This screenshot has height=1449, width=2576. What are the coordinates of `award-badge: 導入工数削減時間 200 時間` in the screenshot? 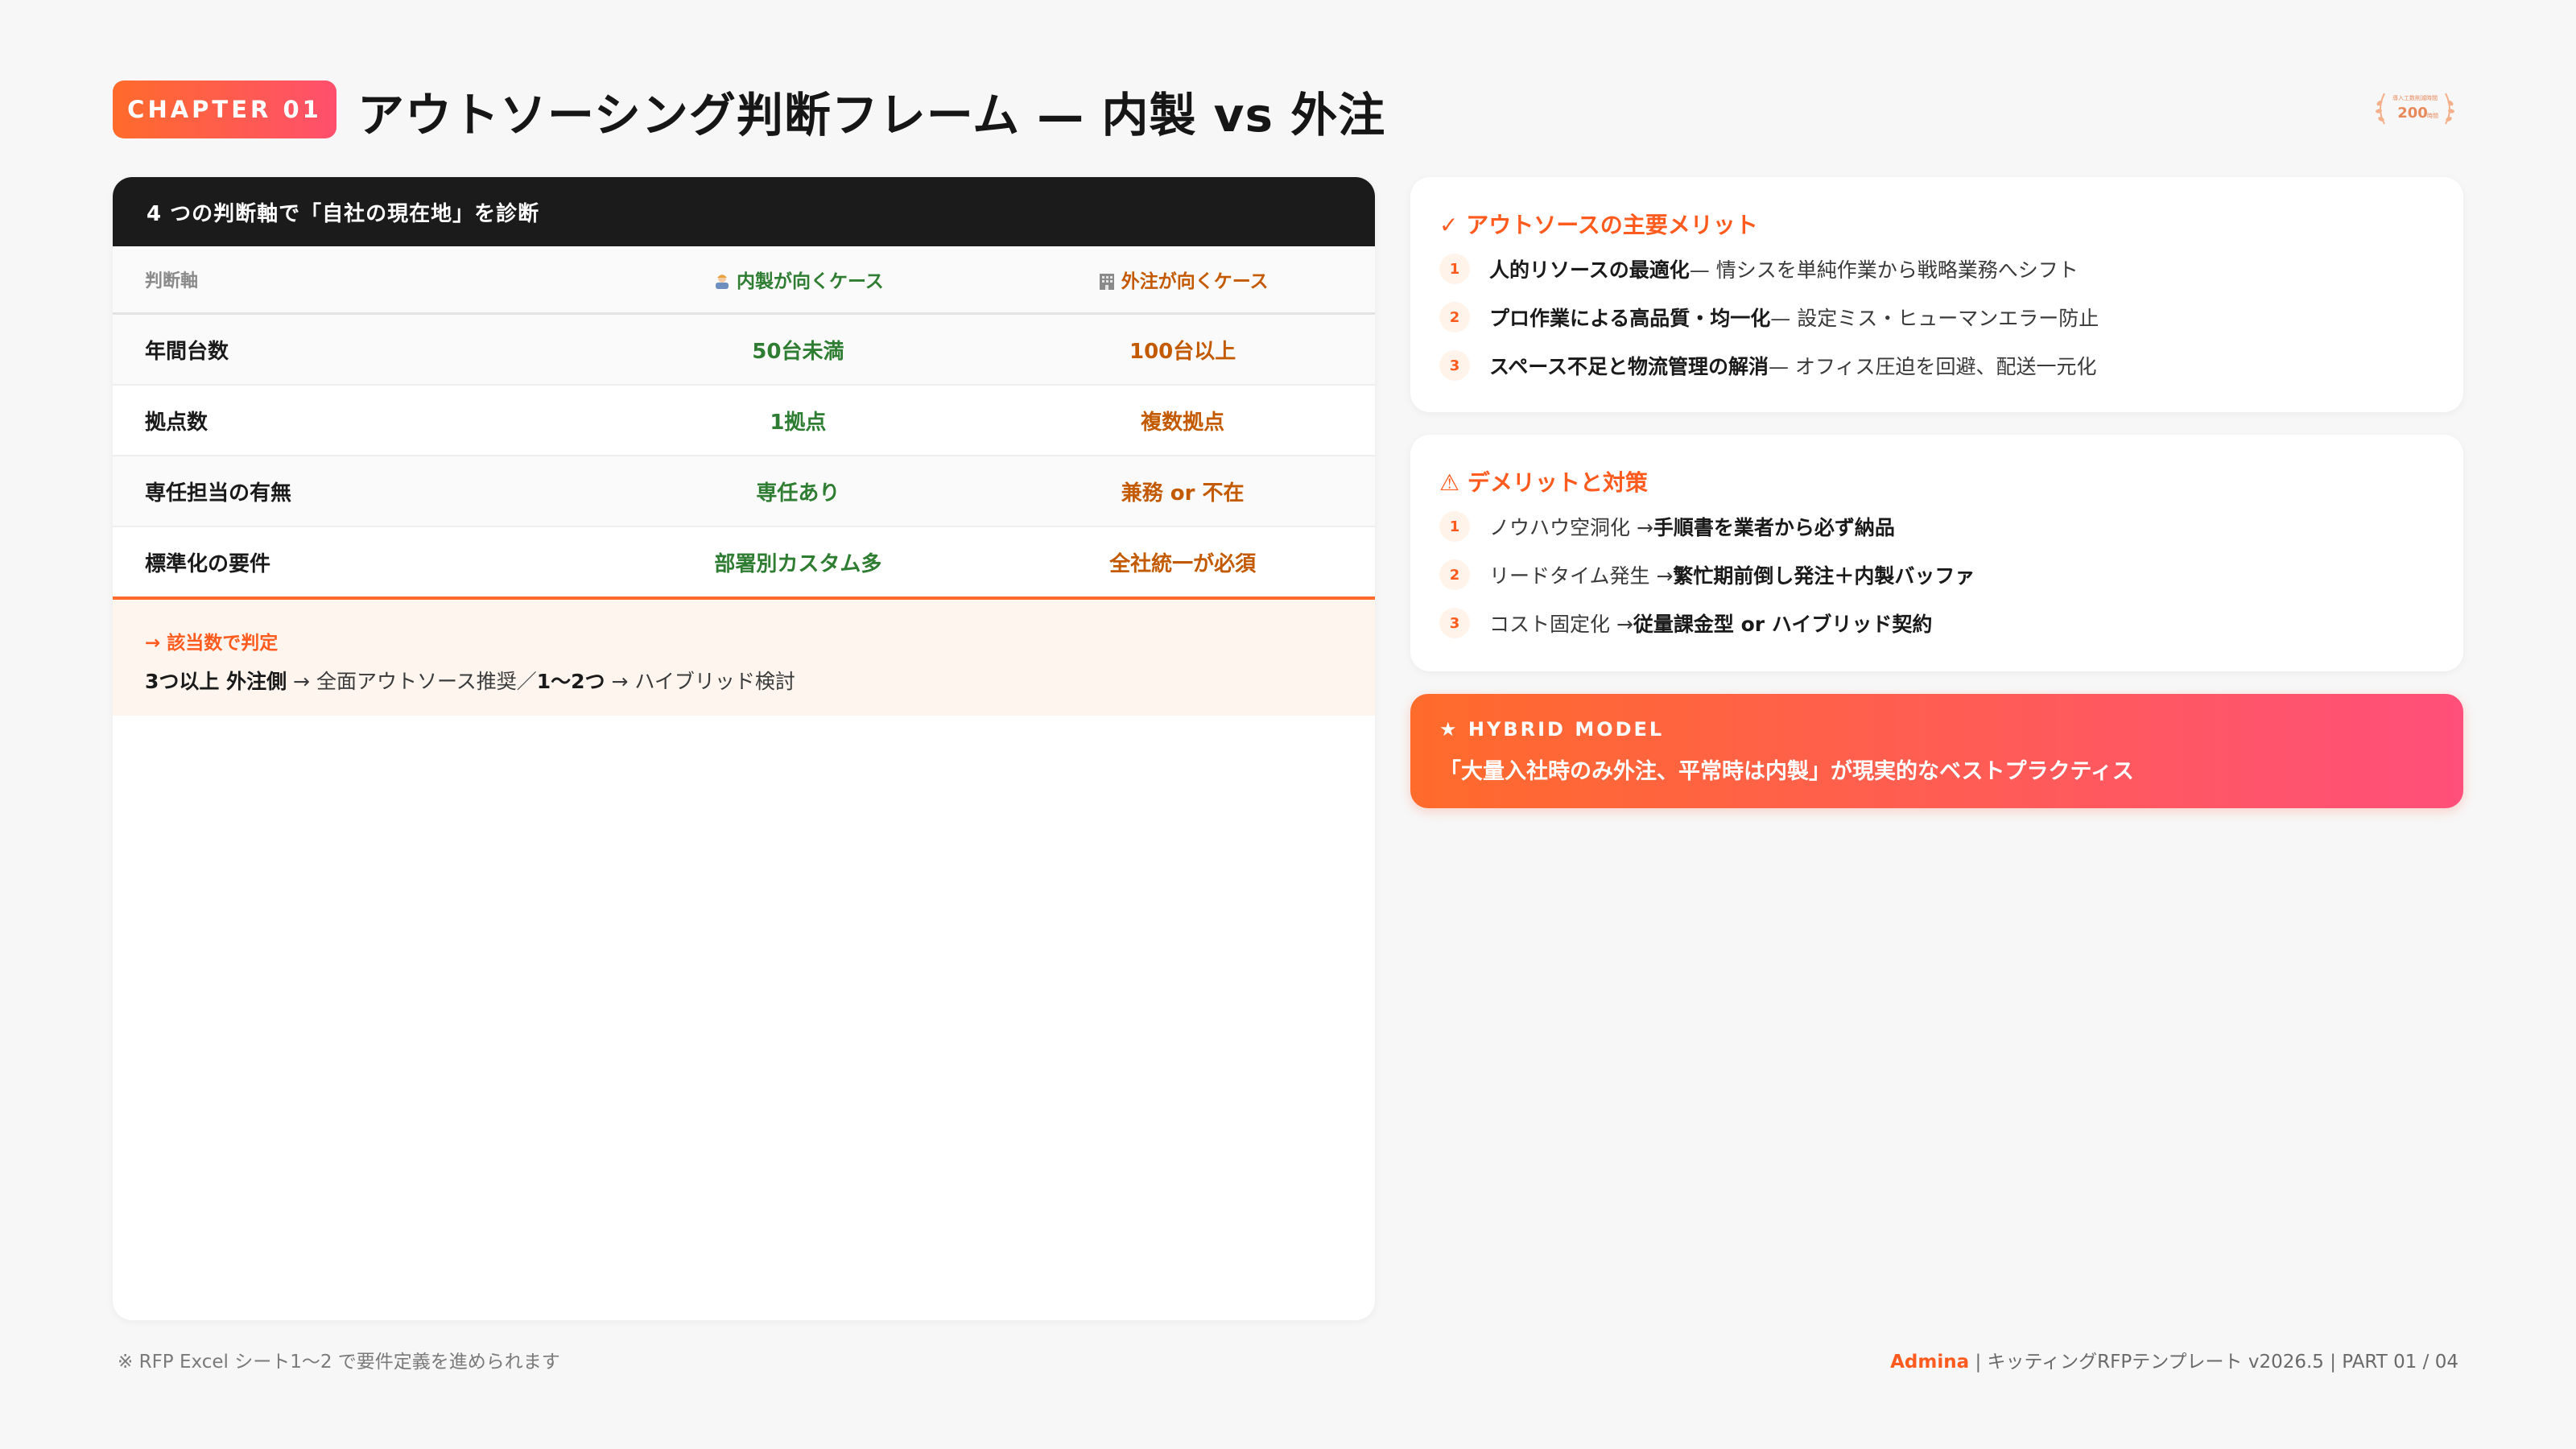 It's located at (2415, 109).